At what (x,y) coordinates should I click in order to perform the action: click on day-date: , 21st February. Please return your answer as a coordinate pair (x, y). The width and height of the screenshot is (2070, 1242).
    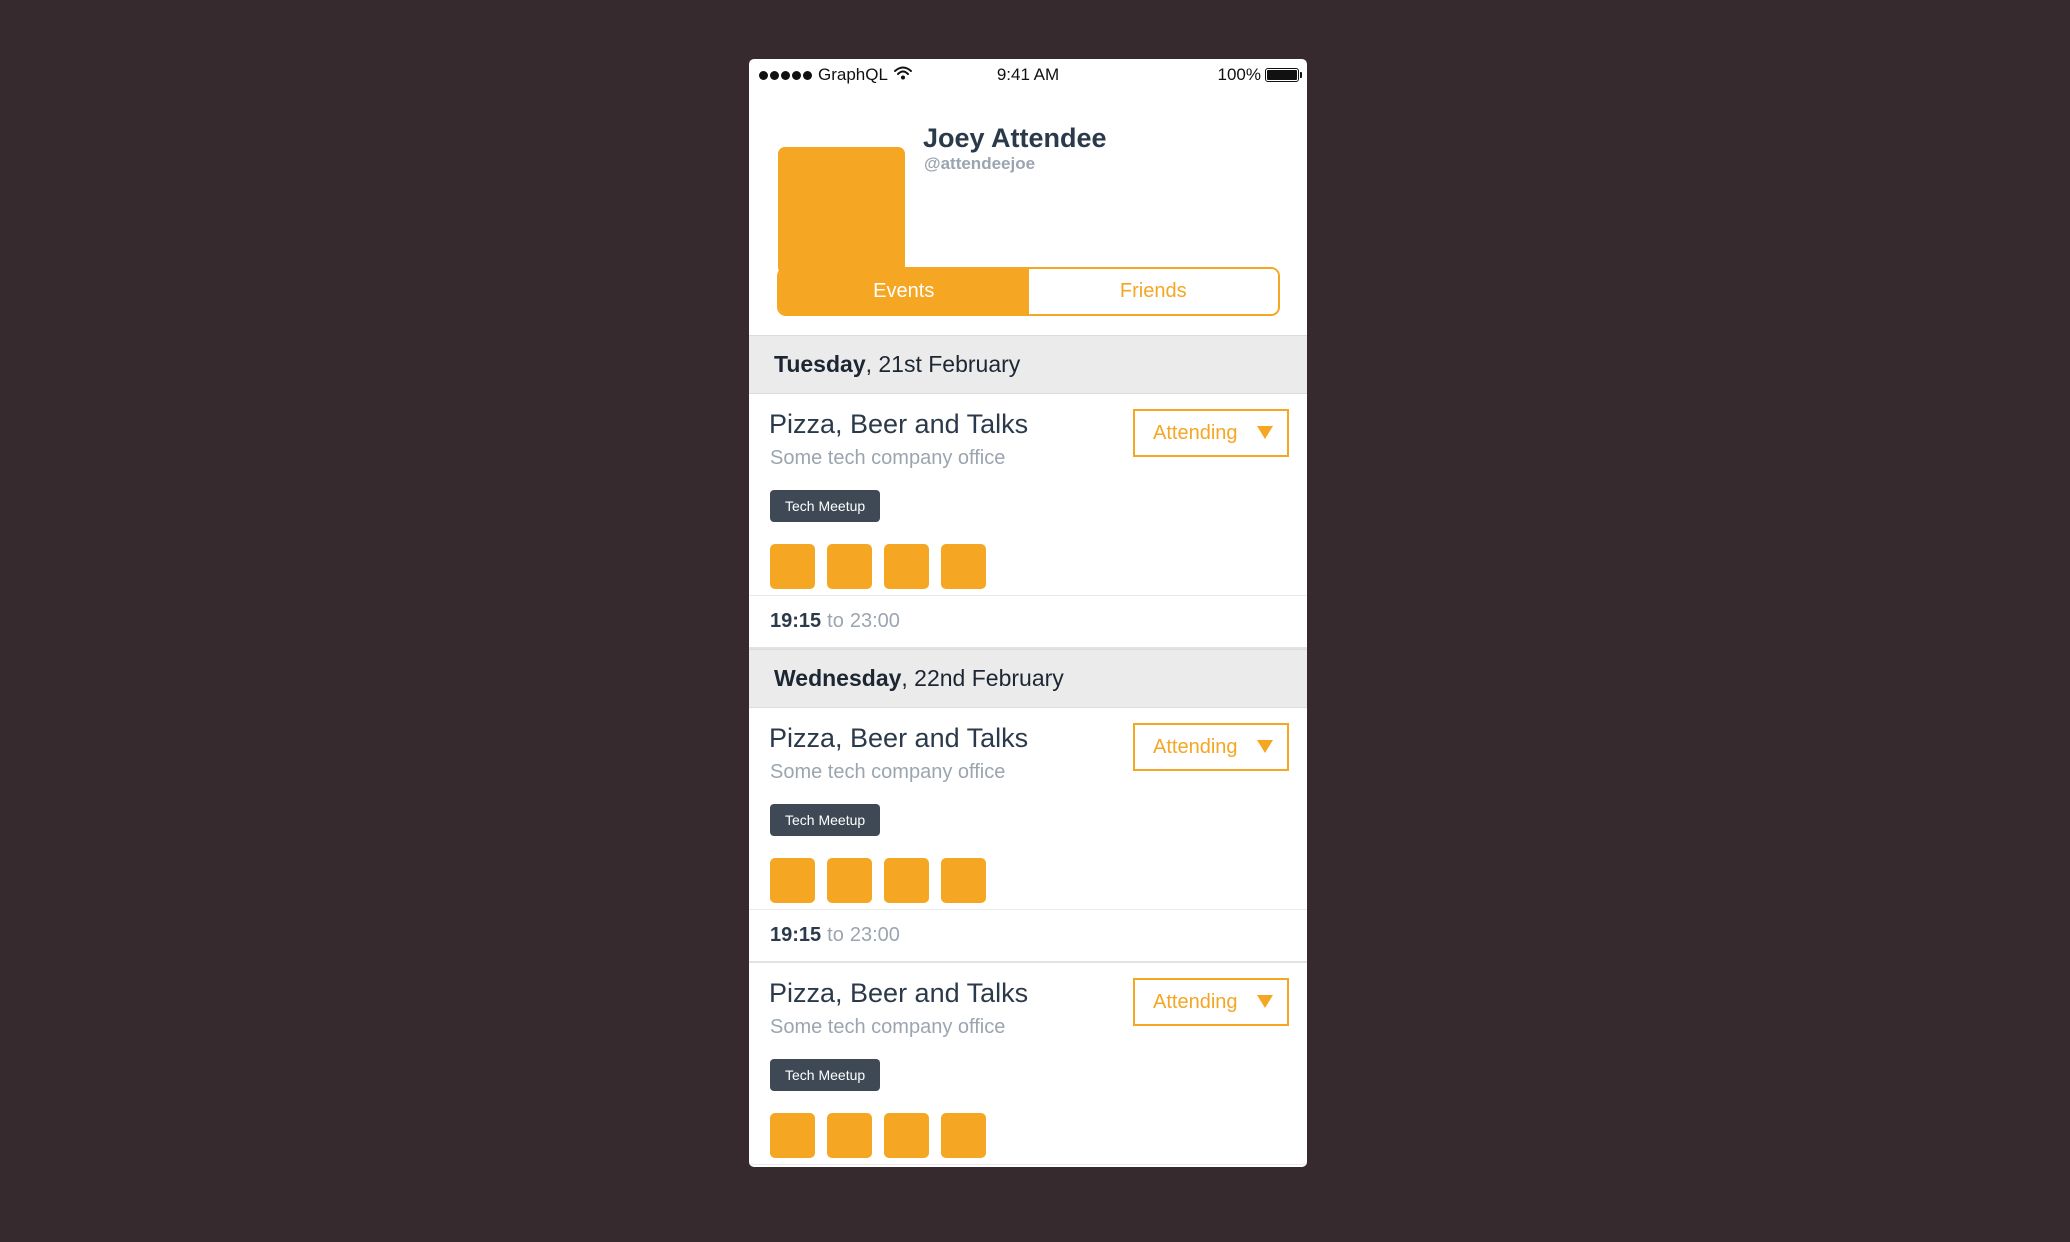
    Looking at the image, I should click on (943, 364).